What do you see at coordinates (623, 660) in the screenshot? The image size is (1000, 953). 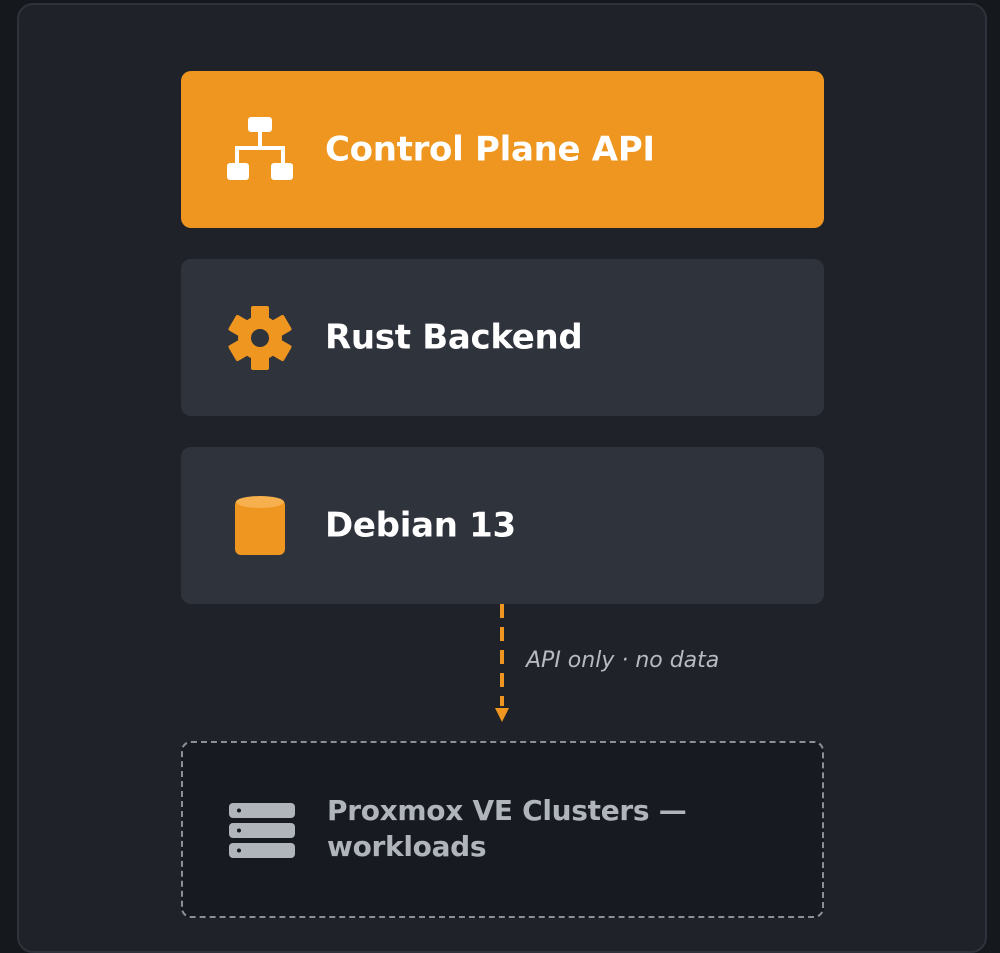 I see `connector-label: API only · no data` at bounding box center [623, 660].